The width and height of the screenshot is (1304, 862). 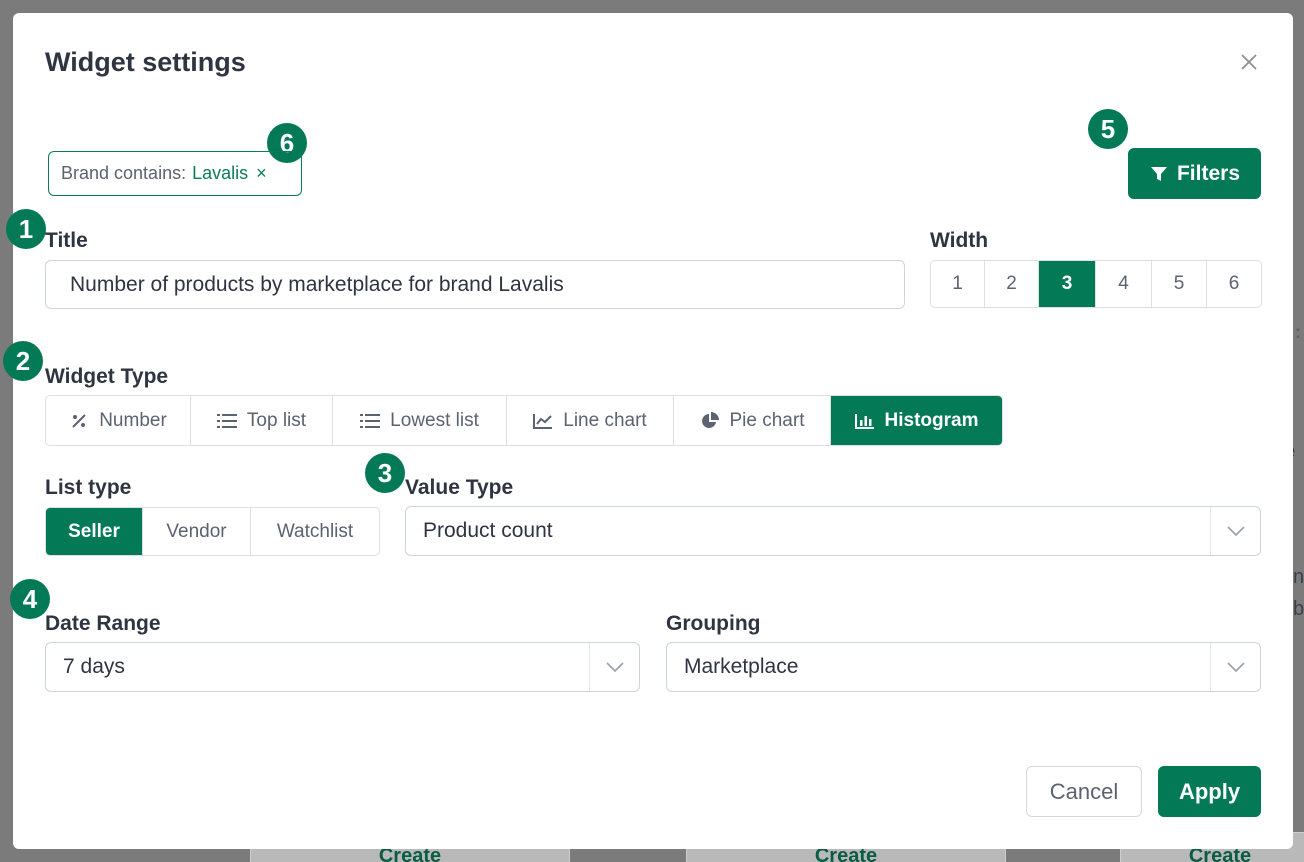 I want to click on width-option-2: 2, so click(x=1012, y=284).